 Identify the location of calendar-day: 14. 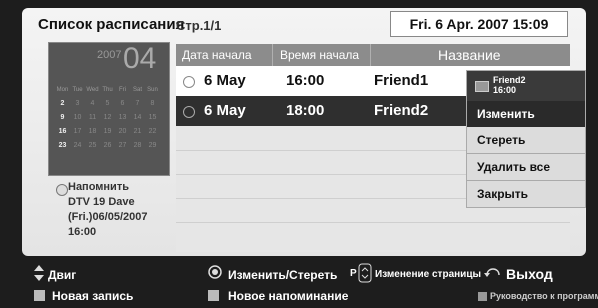
(137, 117).